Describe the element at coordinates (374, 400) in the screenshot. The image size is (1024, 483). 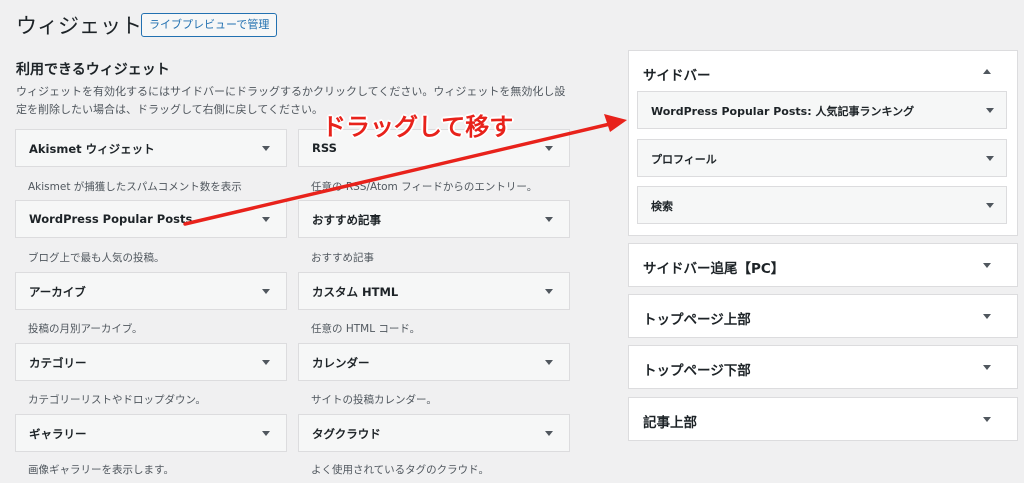
I see `widget-description: サイトの投稿カレンダー。` at that location.